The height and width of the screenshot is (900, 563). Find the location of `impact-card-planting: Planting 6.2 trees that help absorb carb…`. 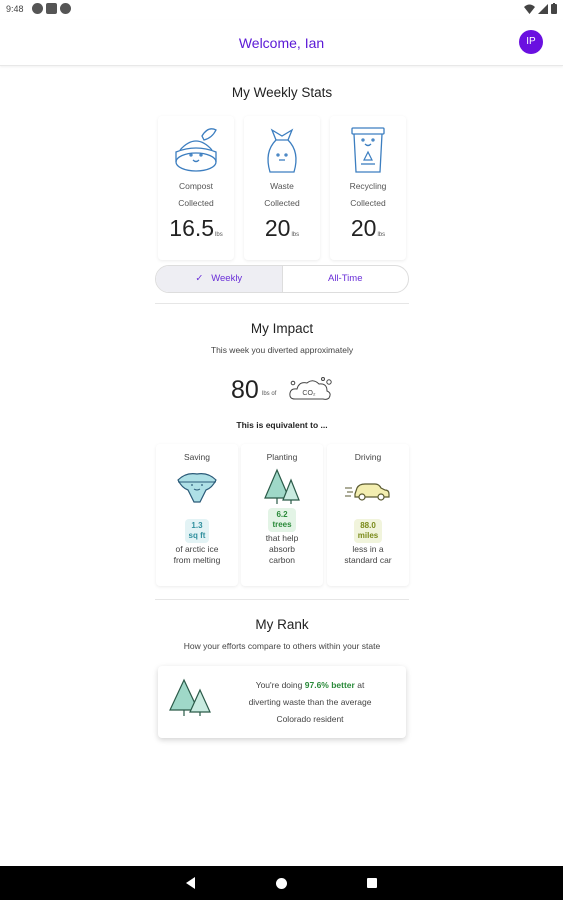

impact-card-planting: Planting 6.2 trees that help absorb carb… is located at coordinates (282, 515).